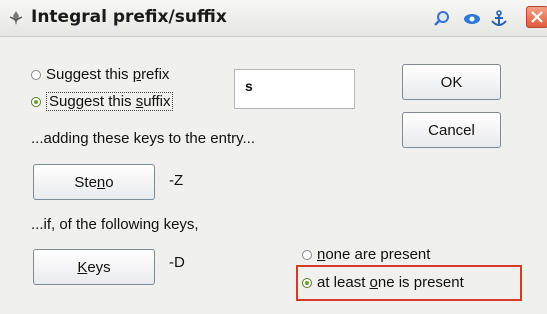 The height and width of the screenshot is (314, 547). I want to click on cancel-button: Cancel, so click(451, 130).